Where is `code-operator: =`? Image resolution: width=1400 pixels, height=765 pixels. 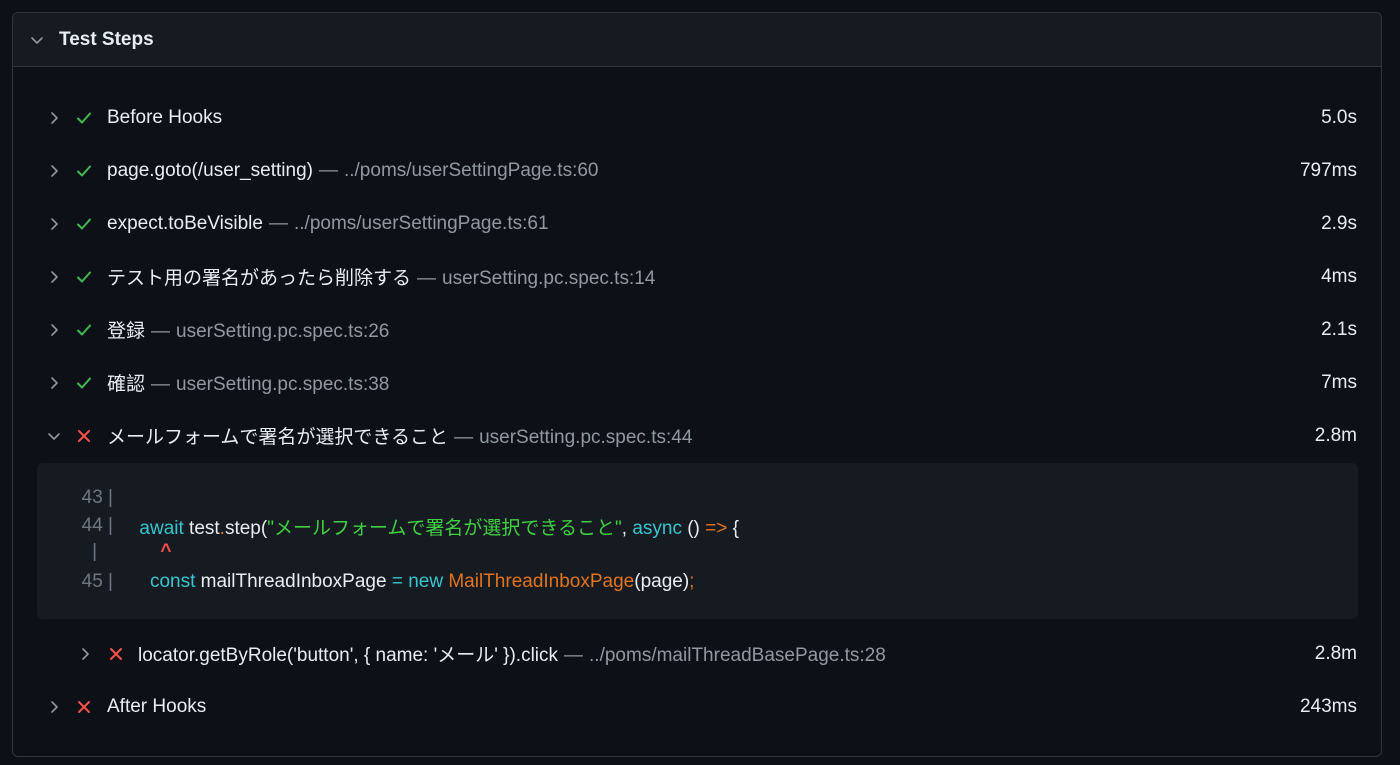
code-operator: = is located at coordinates (397, 581).